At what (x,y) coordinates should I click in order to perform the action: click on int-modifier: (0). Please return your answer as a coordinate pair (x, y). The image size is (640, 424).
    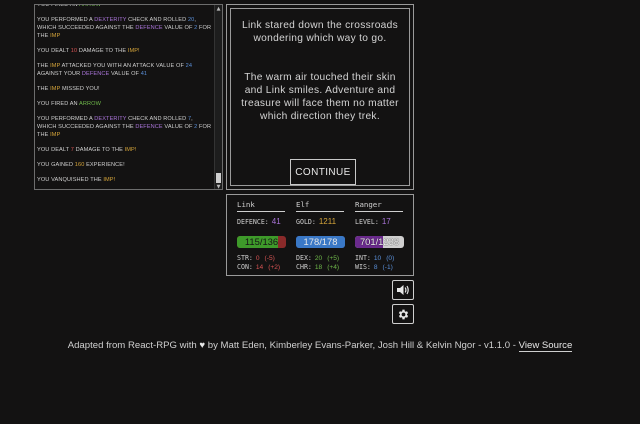
    Looking at the image, I should click on (390, 258).